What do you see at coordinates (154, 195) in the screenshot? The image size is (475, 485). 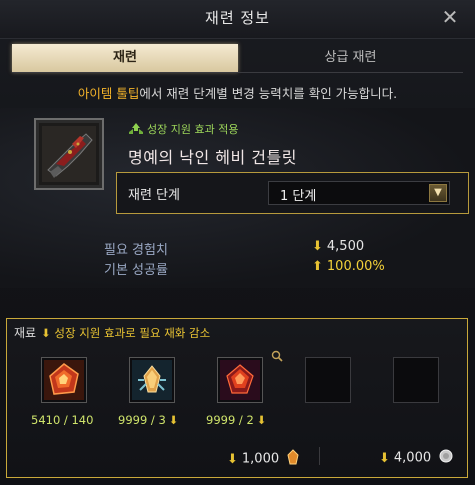 I see `refine-stage-label: 재련 단계` at bounding box center [154, 195].